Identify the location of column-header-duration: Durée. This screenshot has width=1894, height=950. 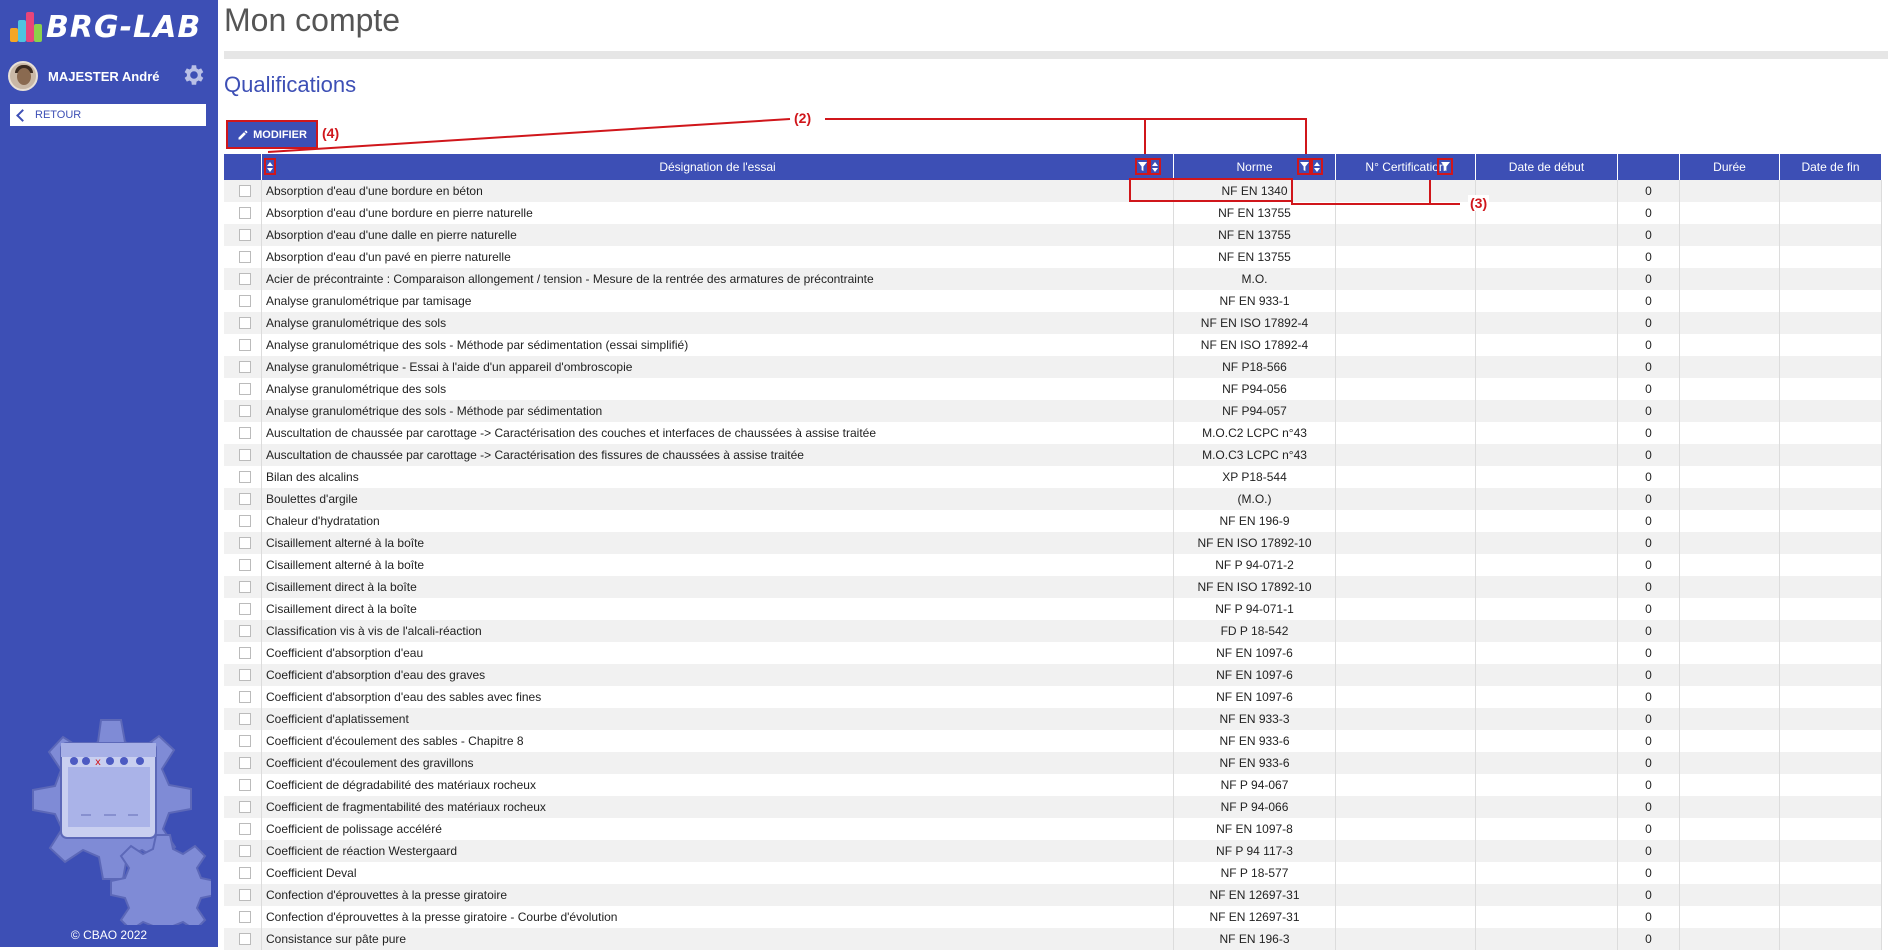
(1730, 167).